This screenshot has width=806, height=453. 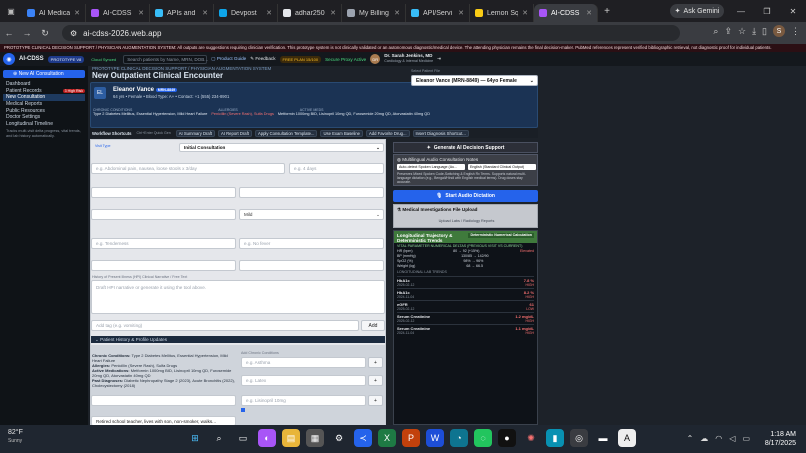 I want to click on generate-decision-support-button: ✦ Generate AI Decision Support, so click(x=465, y=147).